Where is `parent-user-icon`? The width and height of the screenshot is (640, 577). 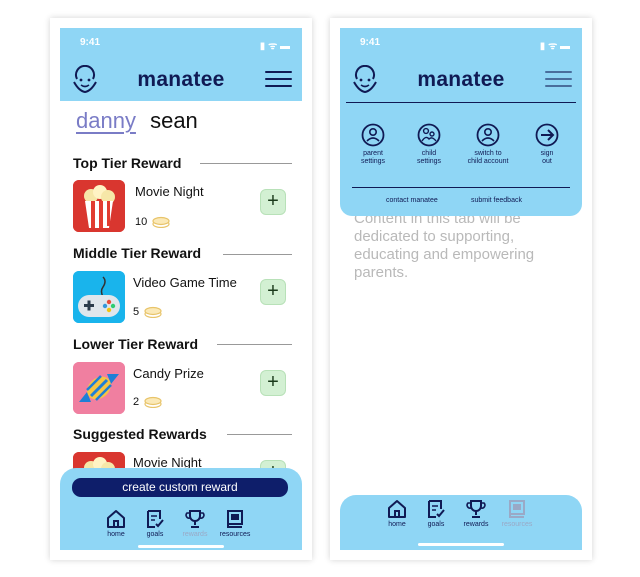 parent-user-icon is located at coordinates (373, 135).